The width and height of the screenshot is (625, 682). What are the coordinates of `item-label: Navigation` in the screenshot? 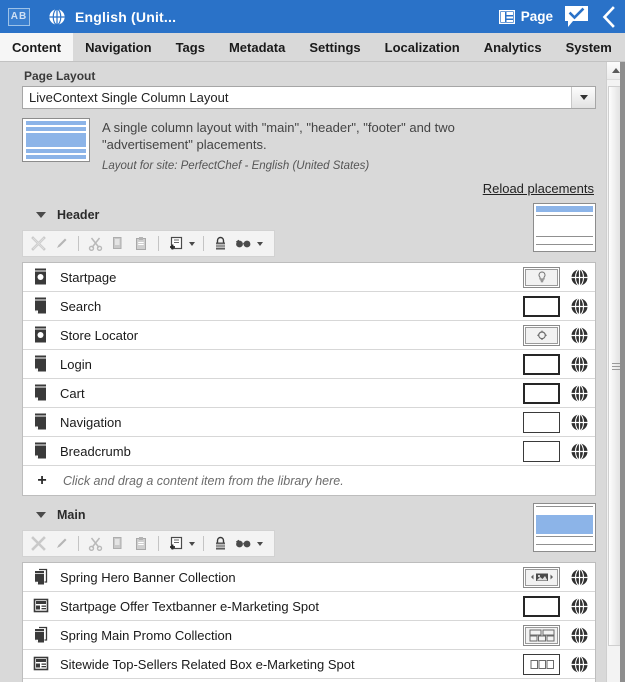 It's located at (91, 422).